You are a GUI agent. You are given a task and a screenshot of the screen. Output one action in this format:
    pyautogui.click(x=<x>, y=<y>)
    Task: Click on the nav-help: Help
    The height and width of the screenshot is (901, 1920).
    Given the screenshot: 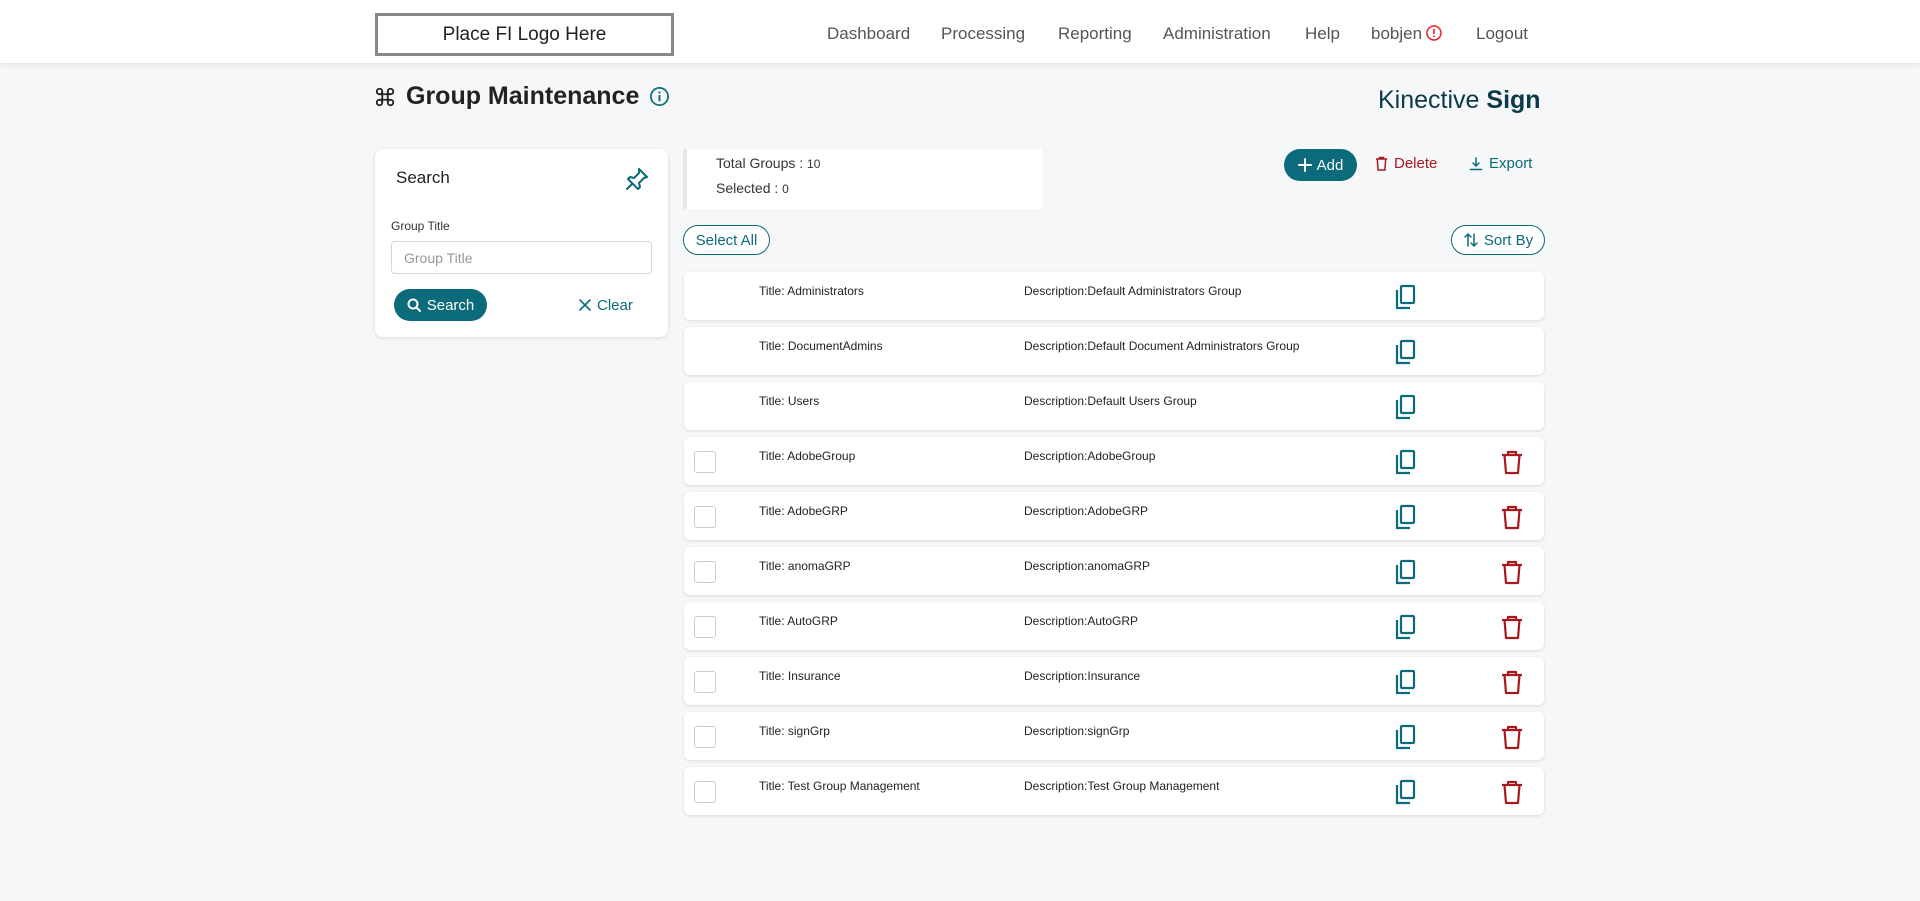 What is the action you would take?
    pyautogui.click(x=1322, y=34)
    